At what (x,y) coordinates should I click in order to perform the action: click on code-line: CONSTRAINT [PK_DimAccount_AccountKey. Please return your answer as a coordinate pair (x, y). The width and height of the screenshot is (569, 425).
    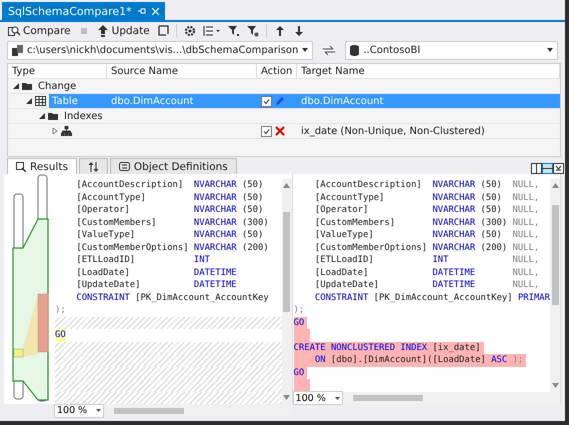
    Looking at the image, I should click on (172, 298).